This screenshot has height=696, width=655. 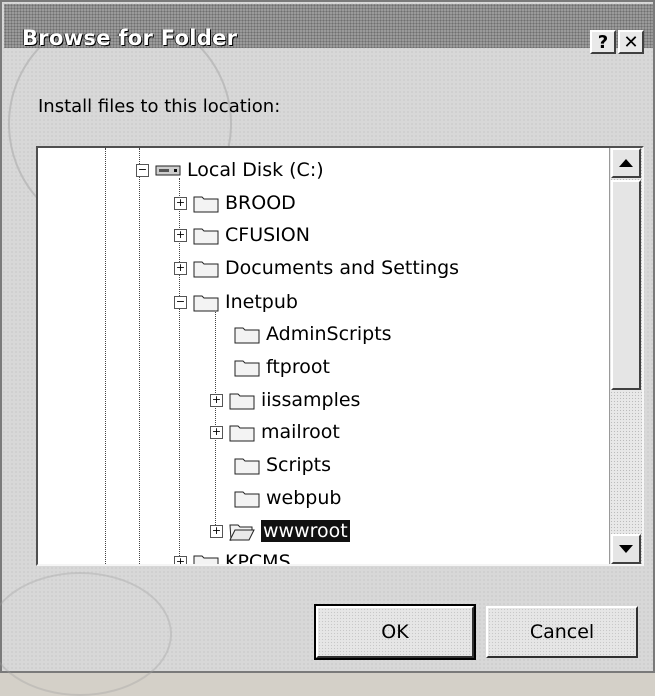 What do you see at coordinates (311, 400) in the screenshot?
I see `tree-item-label: iissamples` at bounding box center [311, 400].